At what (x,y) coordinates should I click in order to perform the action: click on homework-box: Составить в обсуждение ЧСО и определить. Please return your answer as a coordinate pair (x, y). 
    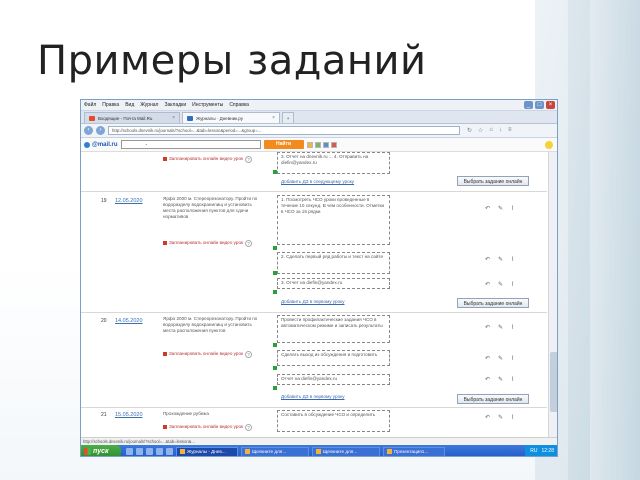
    Looking at the image, I should click on (333, 421).